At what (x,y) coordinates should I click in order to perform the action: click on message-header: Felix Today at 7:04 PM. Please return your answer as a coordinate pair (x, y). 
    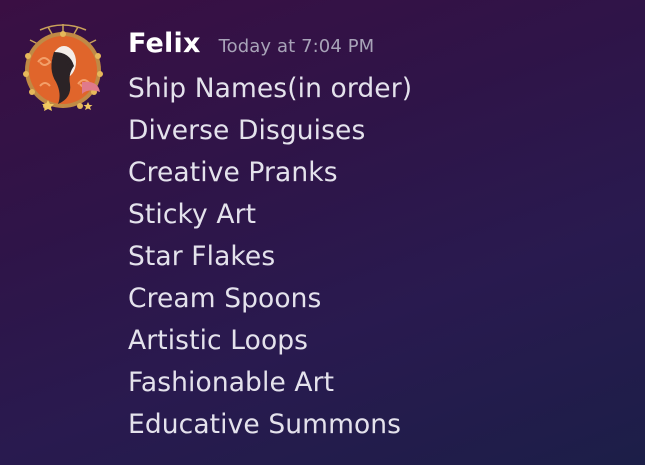
    Looking at the image, I should click on (251, 45).